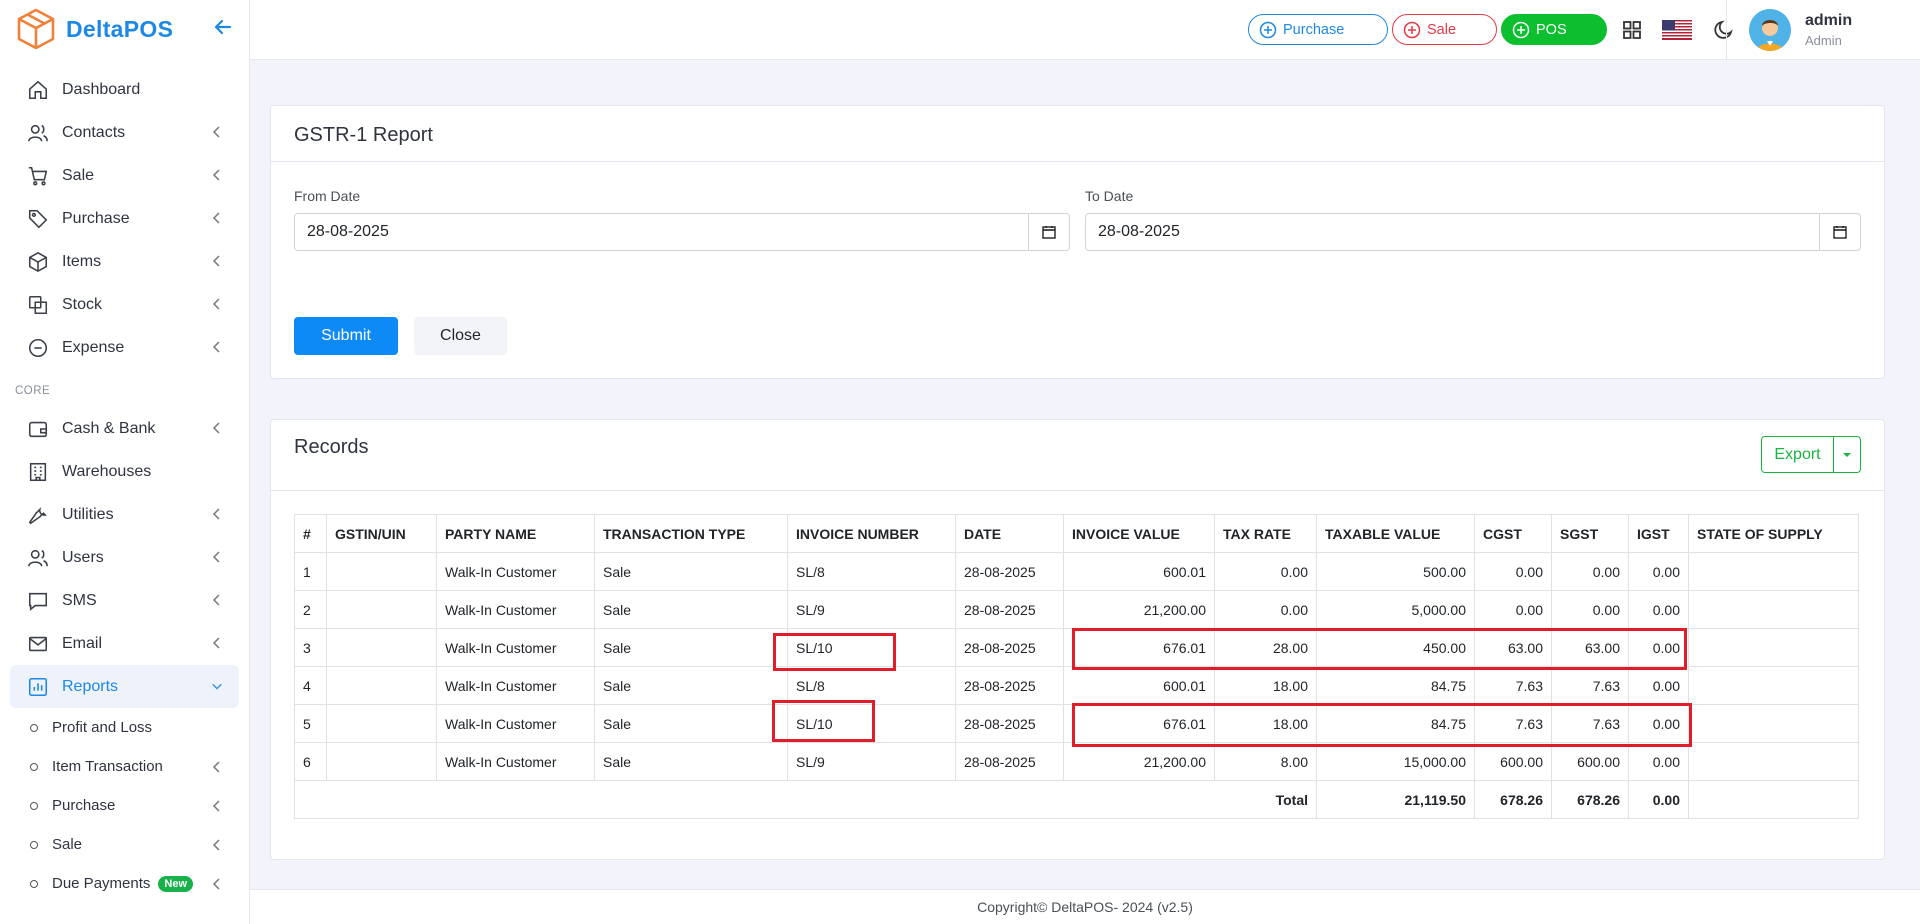  What do you see at coordinates (82, 261) in the screenshot?
I see `sidebar-item-label: Items` at bounding box center [82, 261].